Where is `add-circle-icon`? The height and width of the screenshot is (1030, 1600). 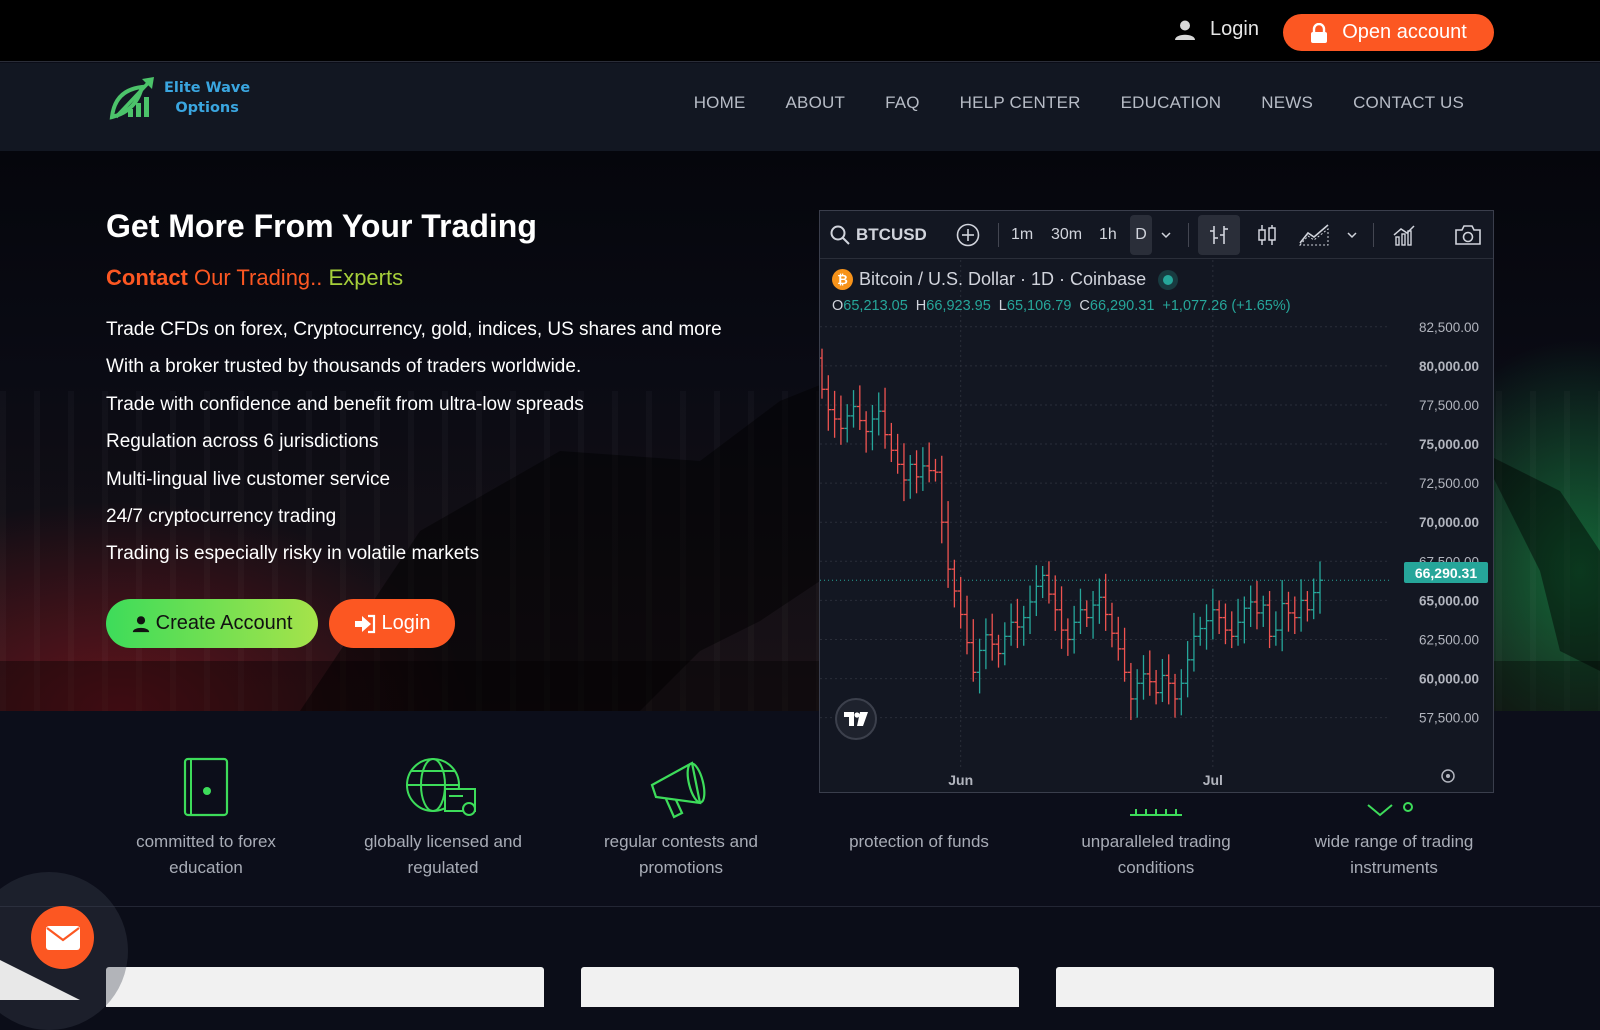 add-circle-icon is located at coordinates (968, 235).